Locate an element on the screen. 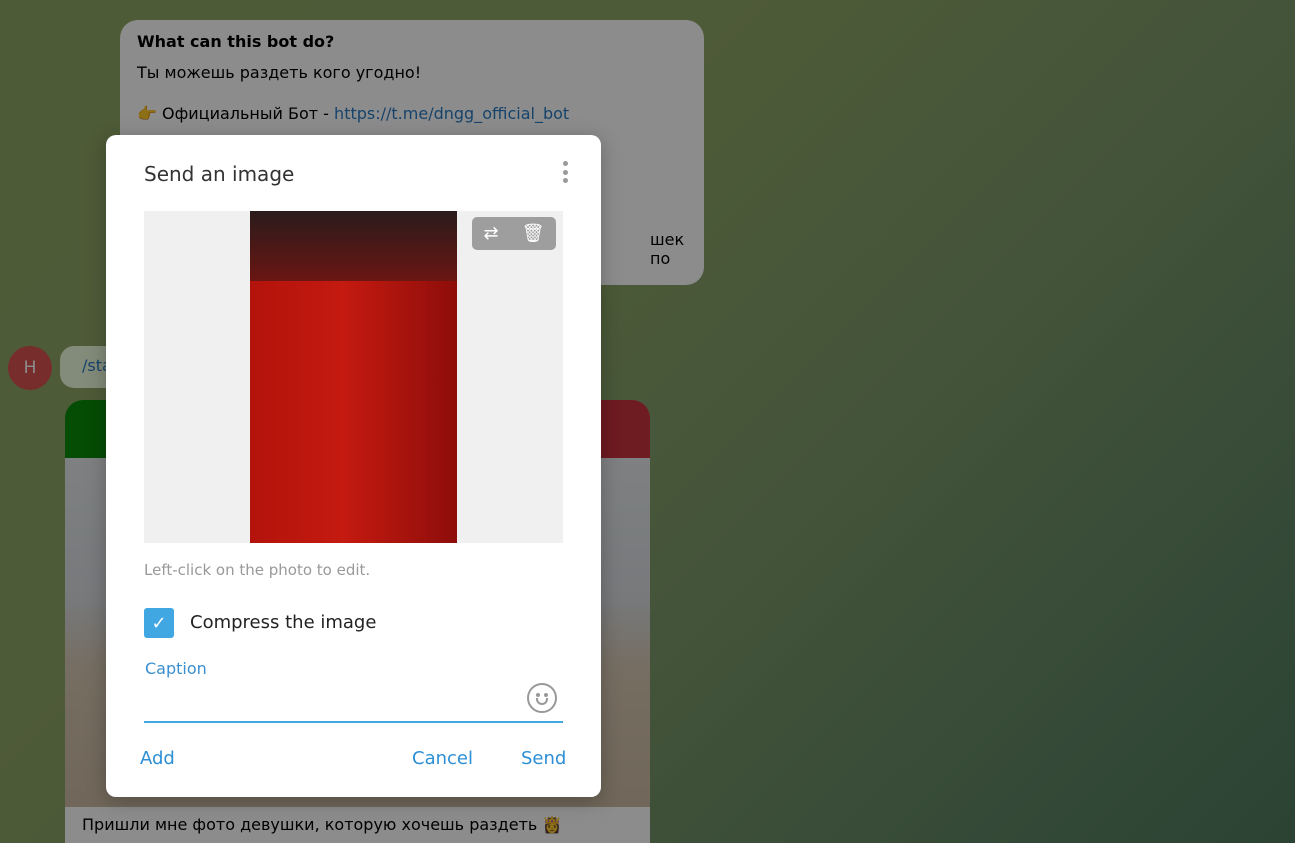 This screenshot has height=843, width=1295. caption-input is located at coordinates (353, 701).